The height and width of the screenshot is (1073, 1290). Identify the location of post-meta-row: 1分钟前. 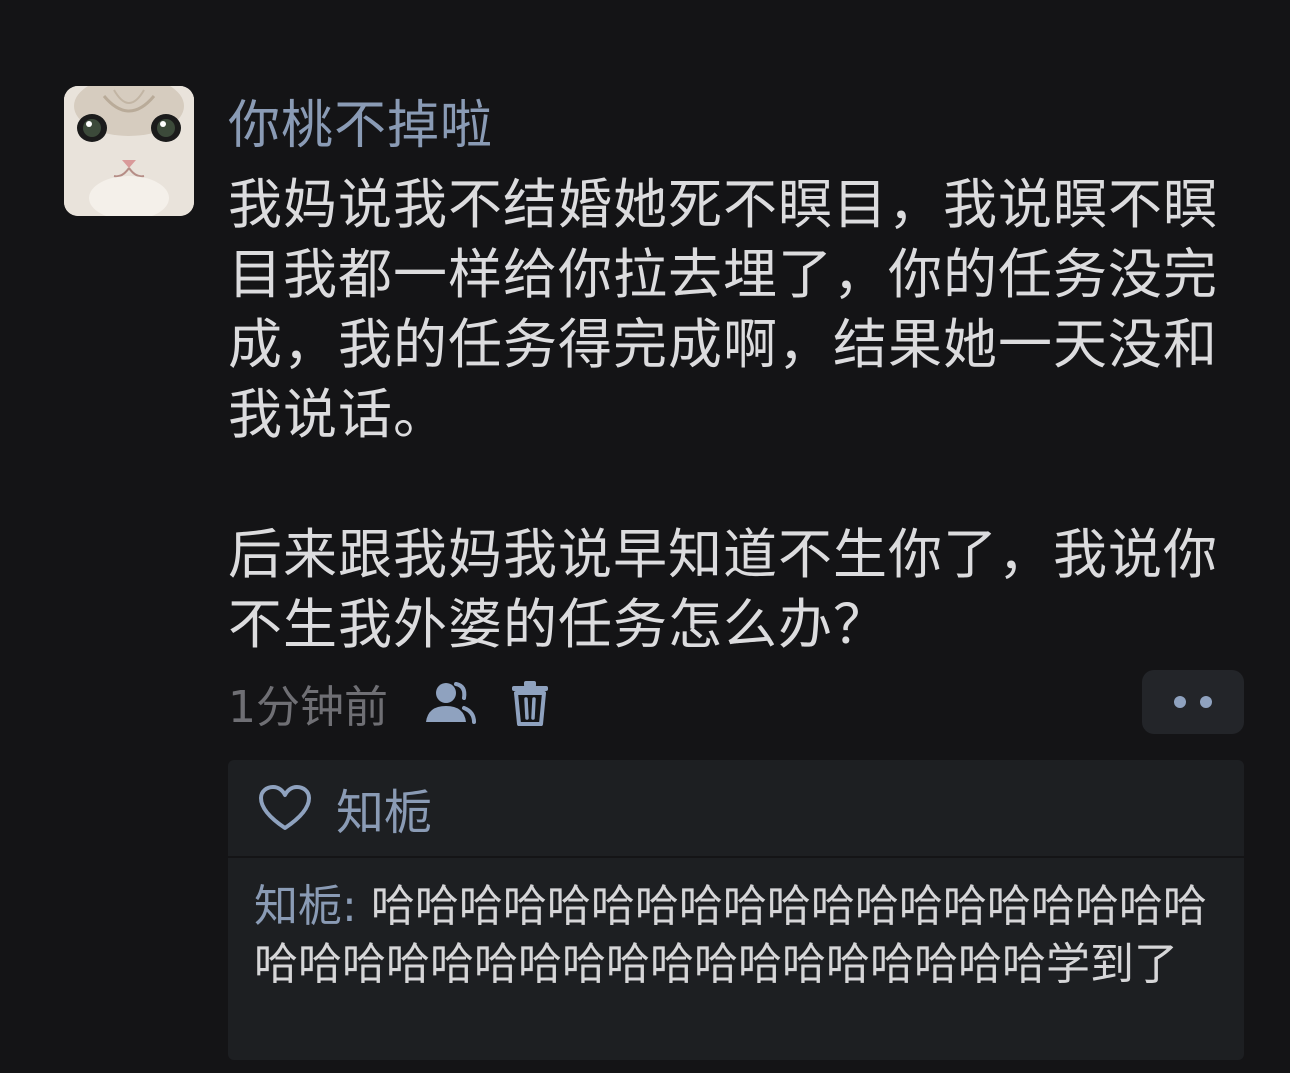
(393, 703).